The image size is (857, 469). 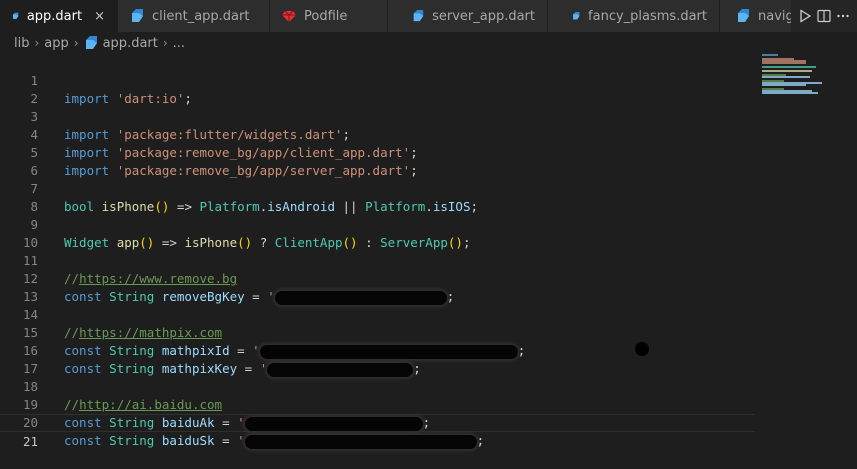 What do you see at coordinates (776, 16) in the screenshot?
I see `tab-label: navig` at bounding box center [776, 16].